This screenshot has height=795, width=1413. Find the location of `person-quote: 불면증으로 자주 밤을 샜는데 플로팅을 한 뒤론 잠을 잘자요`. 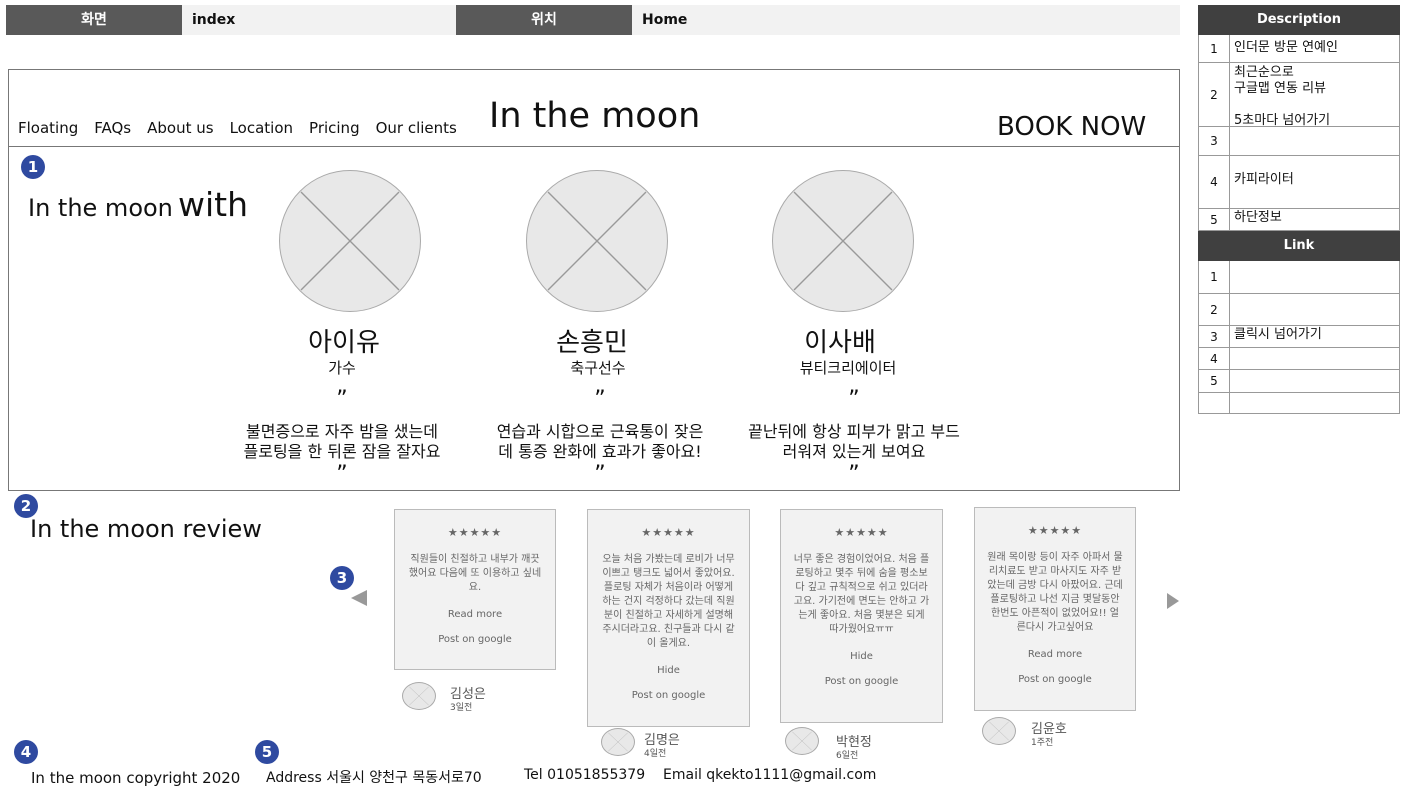

person-quote: 불면증으로 자주 밤을 샜는데 플로팅을 한 뒤론 잠을 잘자요 is located at coordinates (342, 442).